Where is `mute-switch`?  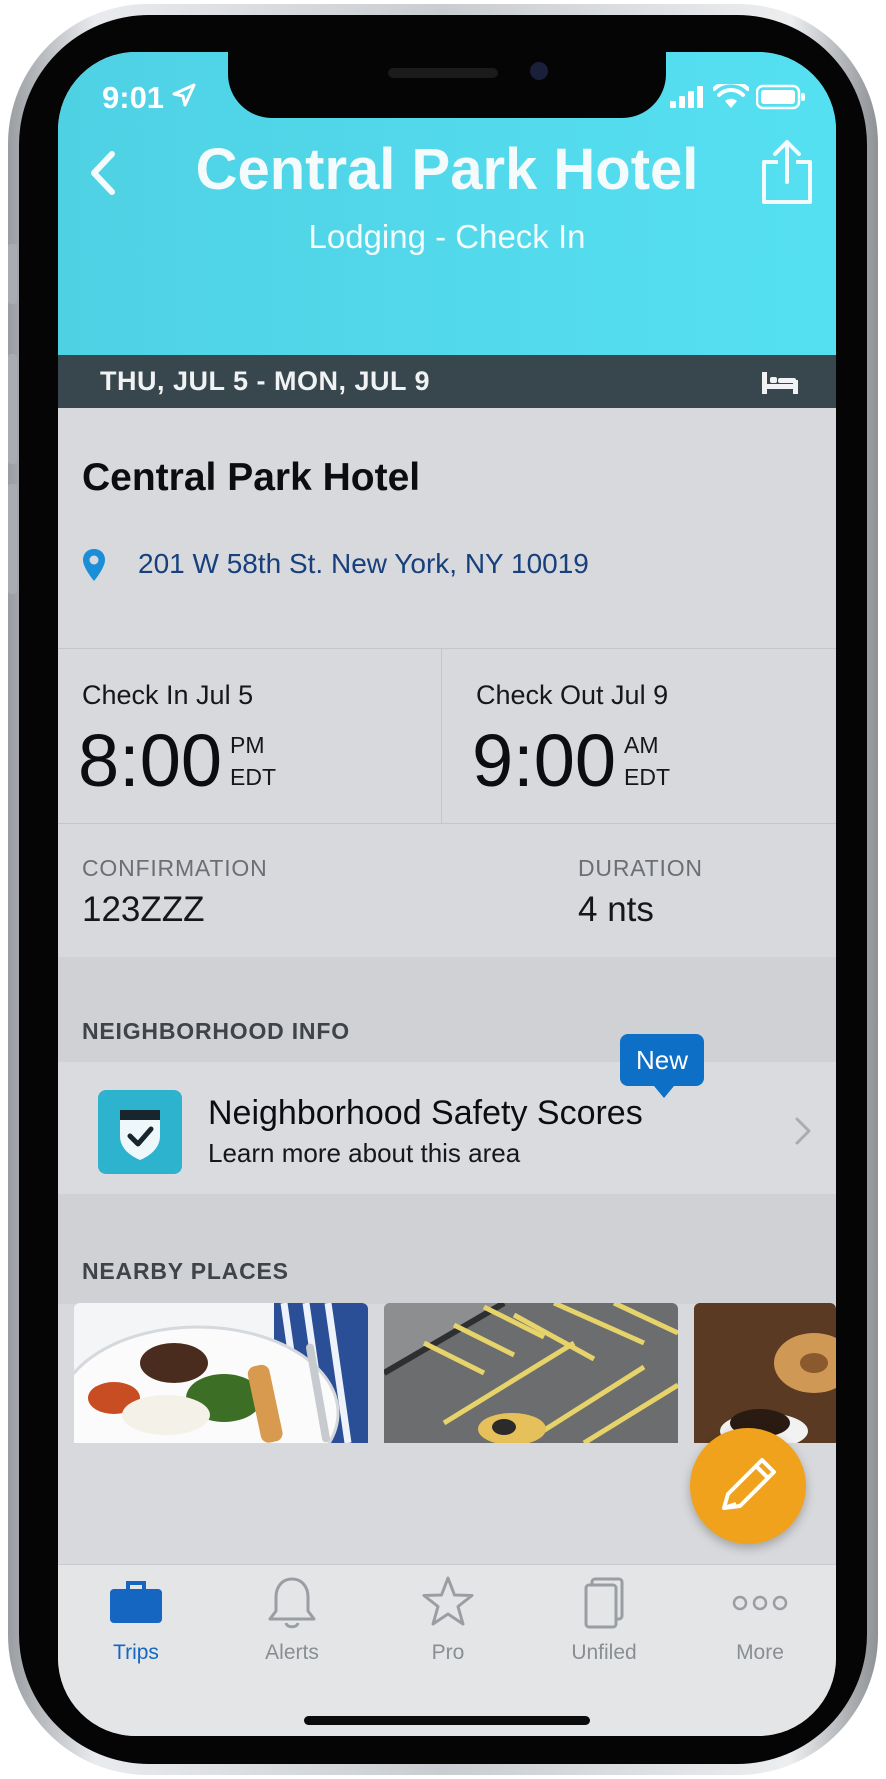 mute-switch is located at coordinates (12, 274).